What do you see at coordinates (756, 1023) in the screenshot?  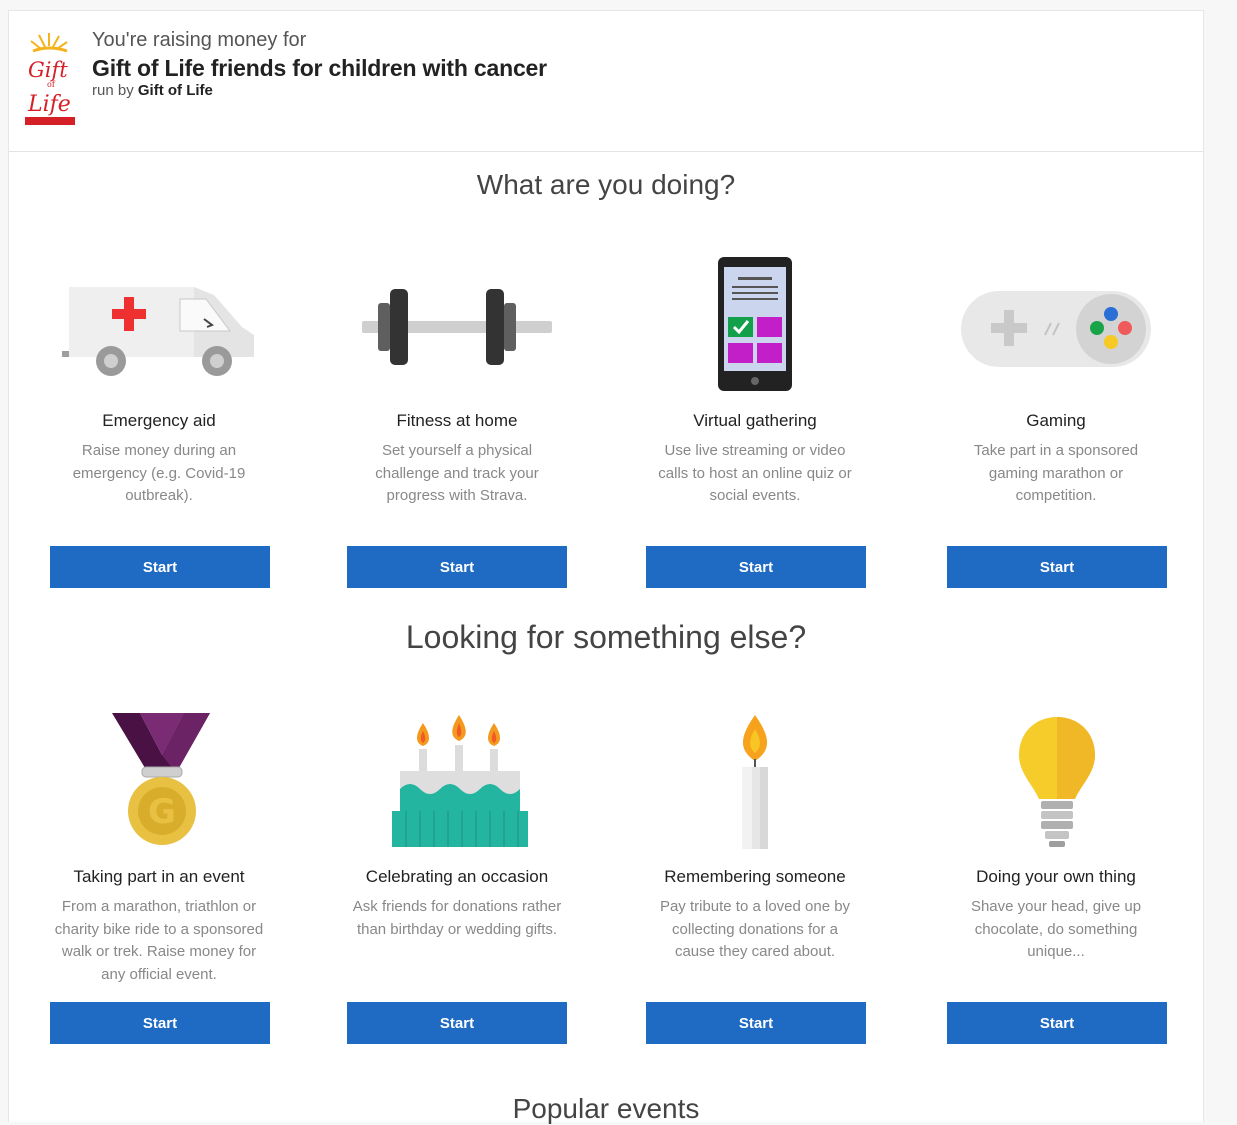 I see `start-button-remembering-someone: Start` at bounding box center [756, 1023].